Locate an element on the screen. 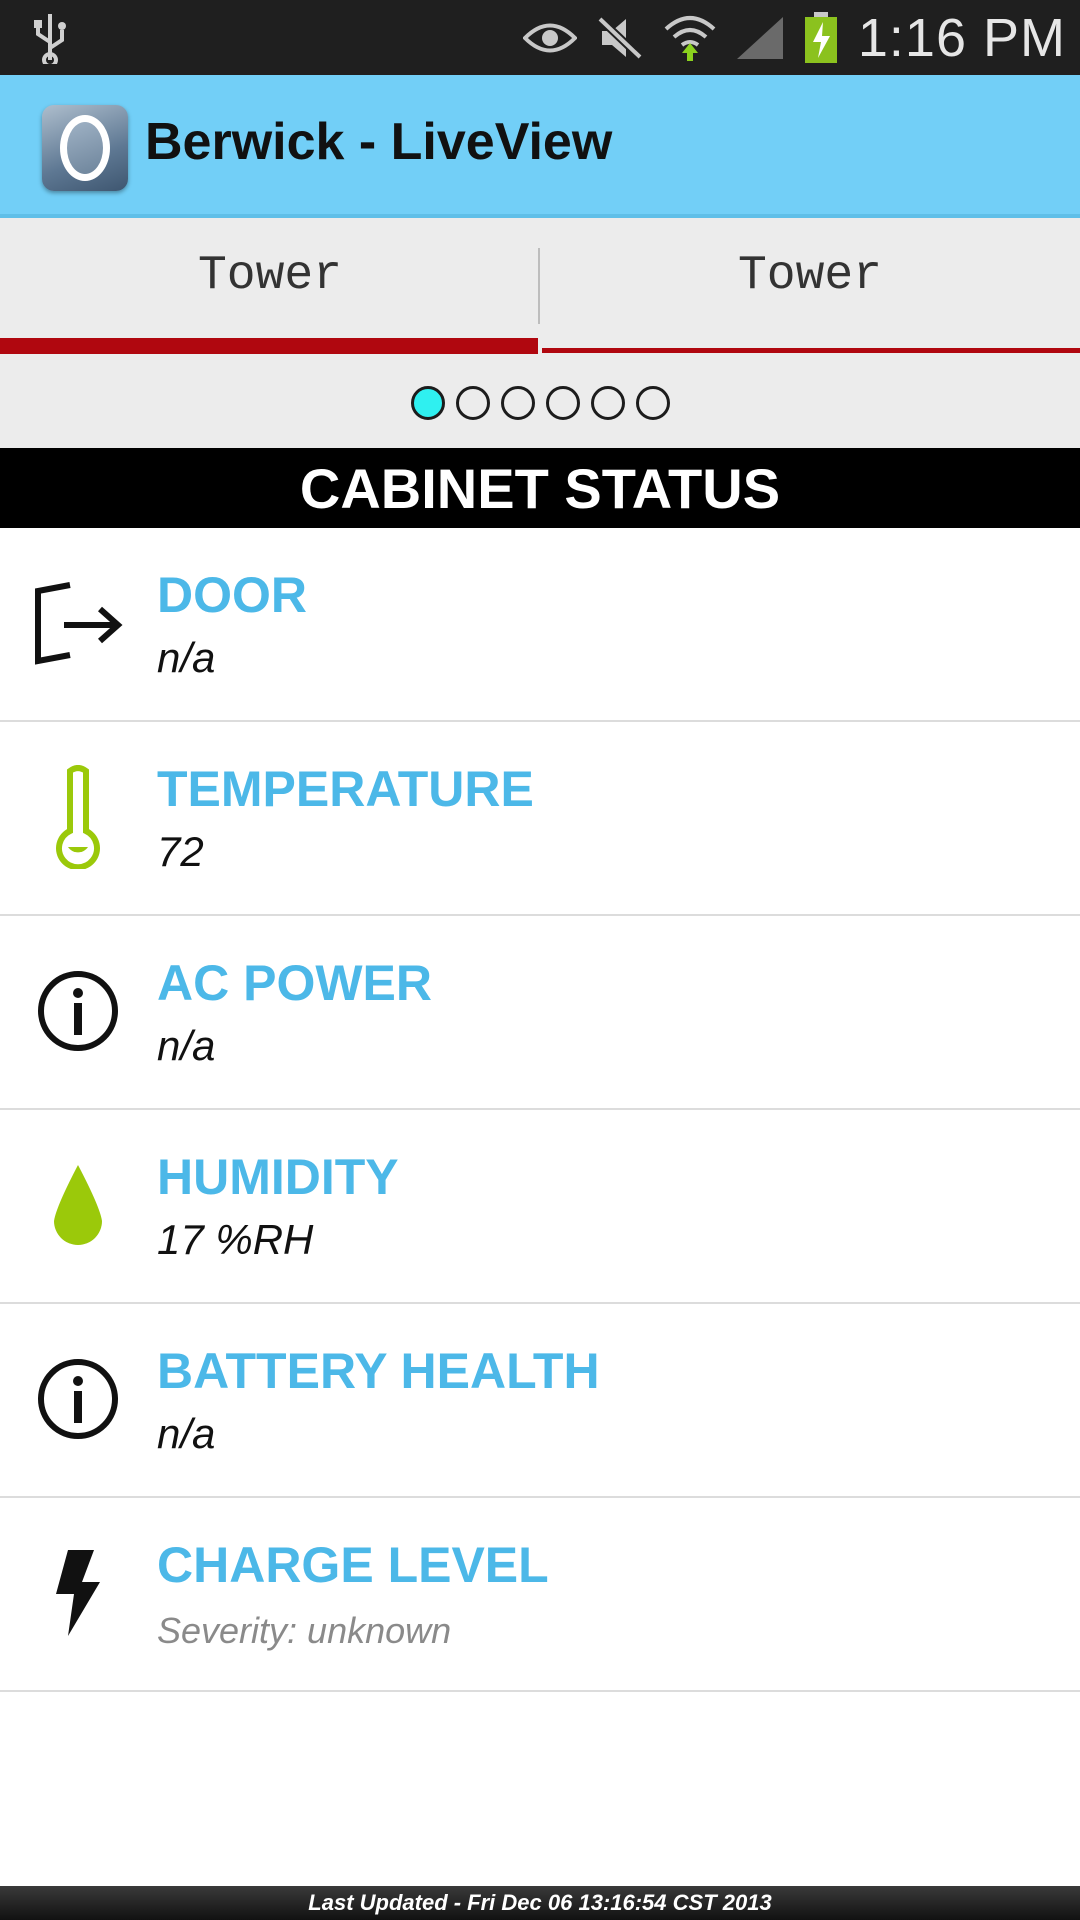  list-item-temperature: TEMPERATURE 72 is located at coordinates (540, 819).